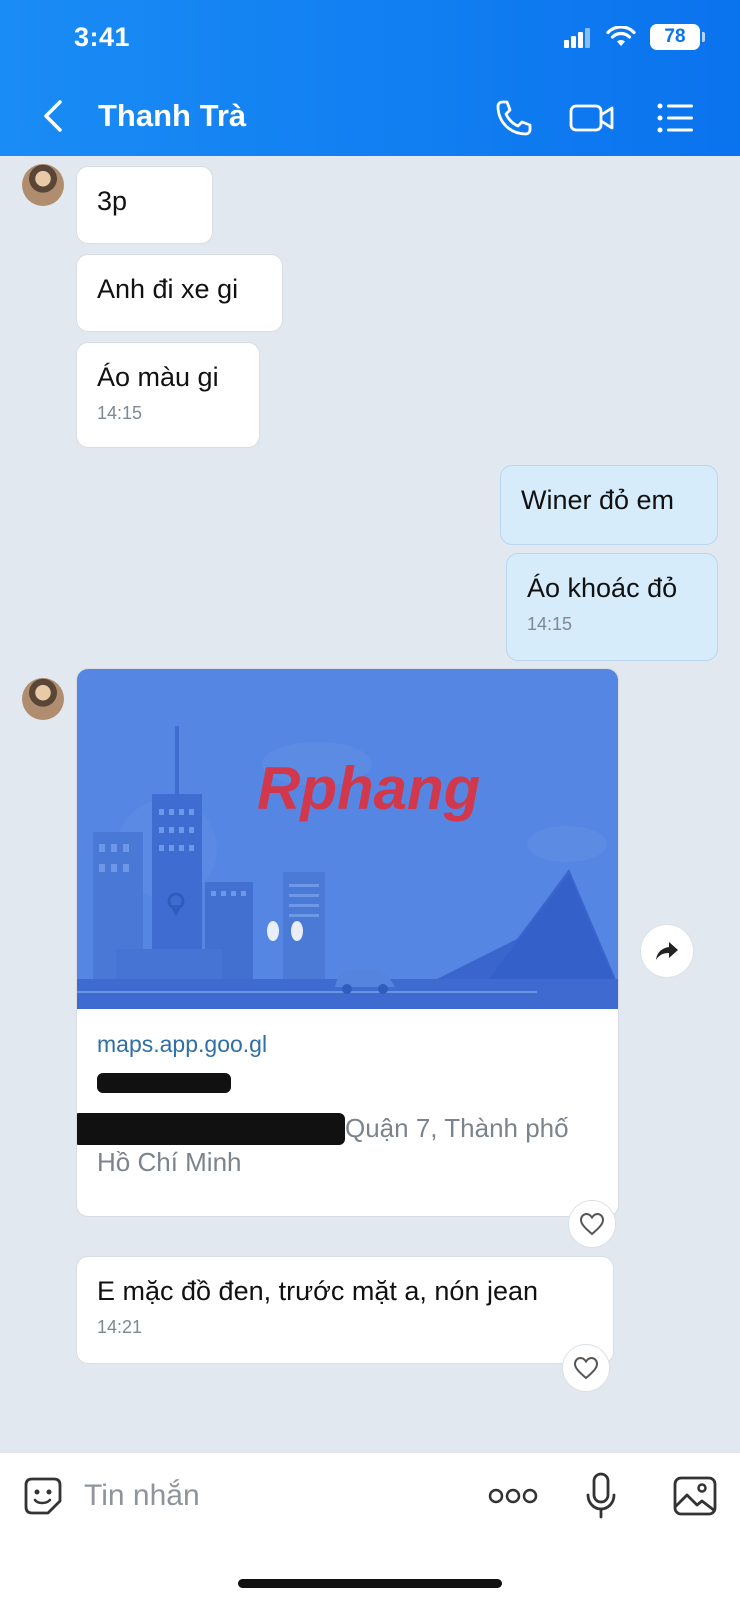 Image resolution: width=740 pixels, height=1600 pixels. What do you see at coordinates (168, 289) in the screenshot?
I see `message-text: Anh đi xe gi` at bounding box center [168, 289].